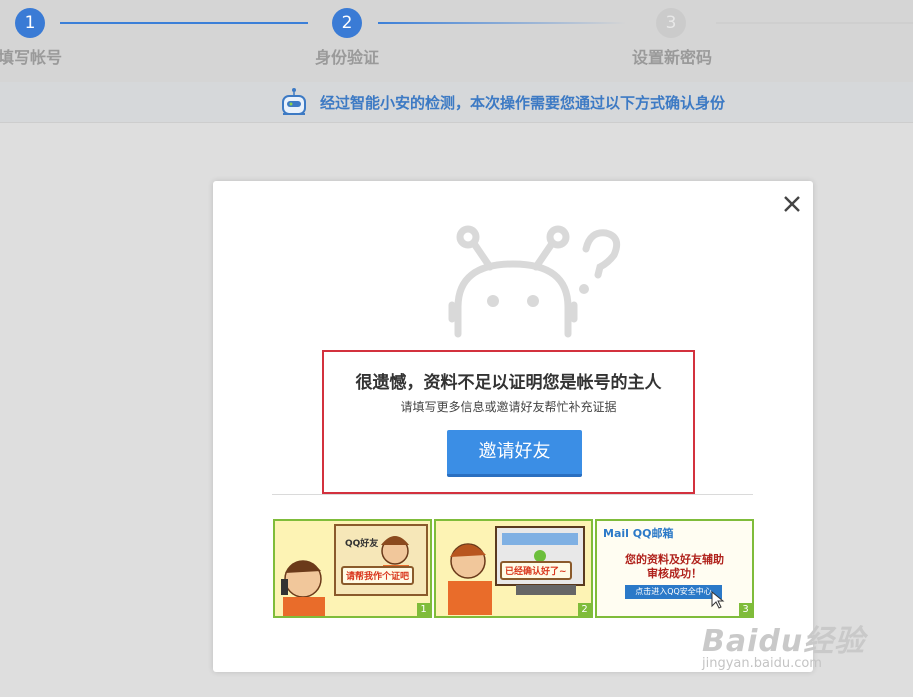 This screenshot has width=913, height=697. What do you see at coordinates (378, 575) in the screenshot?
I see `speech-bubble: 请帮我作个证吧` at bounding box center [378, 575].